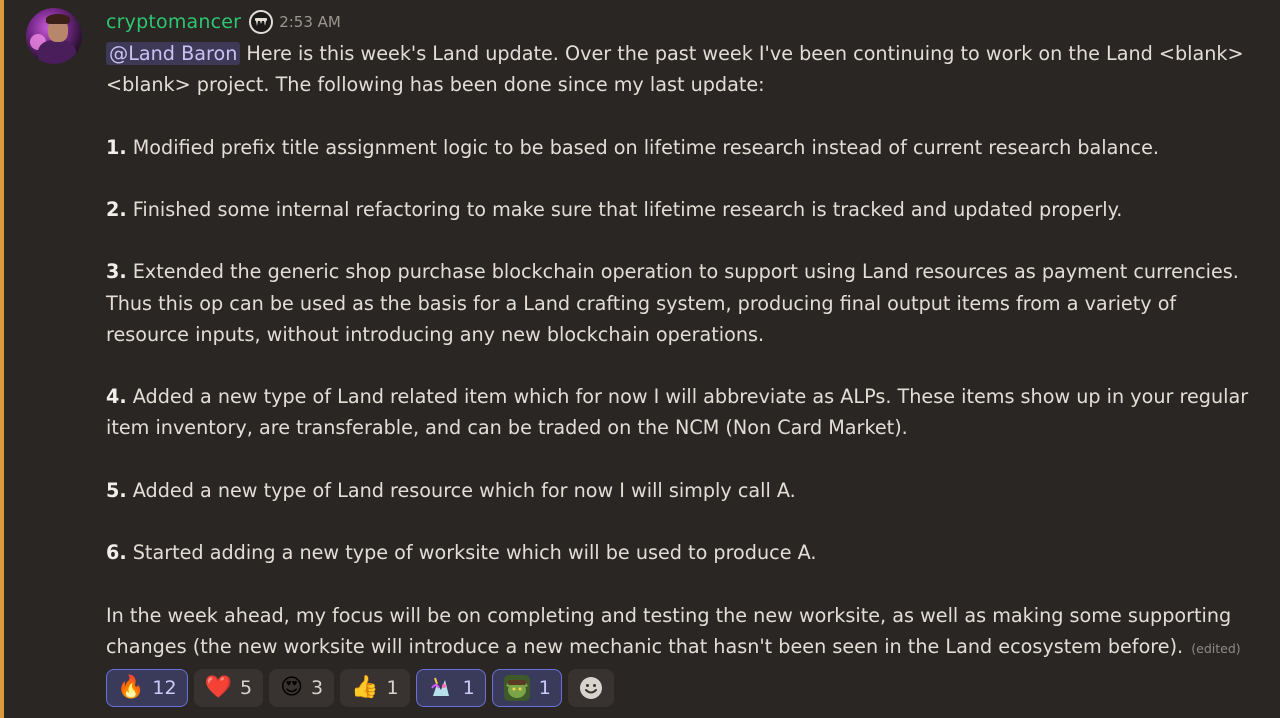 The width and height of the screenshot is (1280, 718). Describe the element at coordinates (310, 22) in the screenshot. I see `timestamp: 2:53 AM` at that location.